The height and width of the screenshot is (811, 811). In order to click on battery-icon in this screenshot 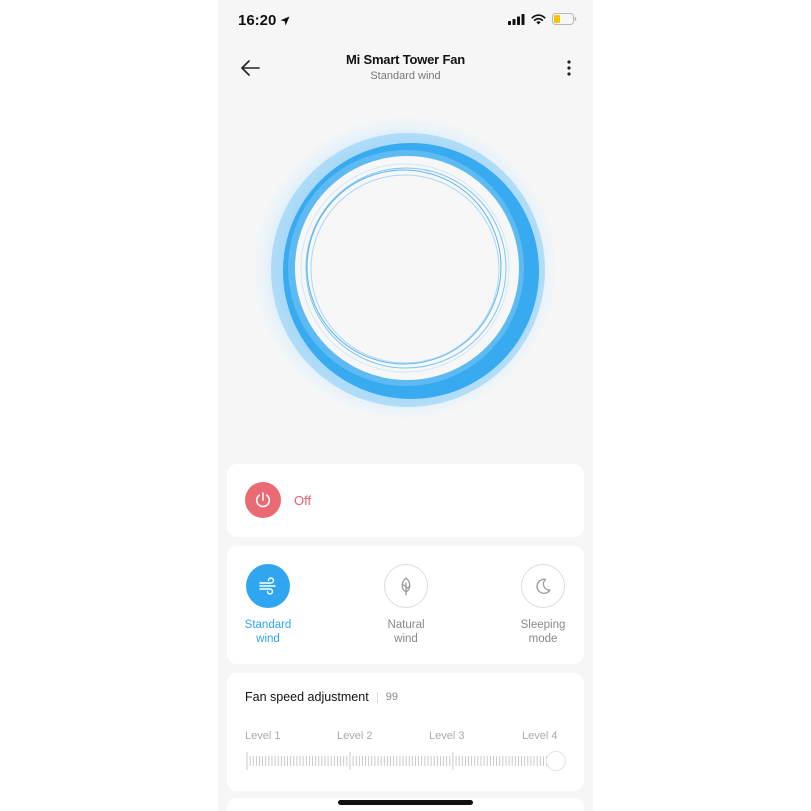, I will do `click(564, 19)`.